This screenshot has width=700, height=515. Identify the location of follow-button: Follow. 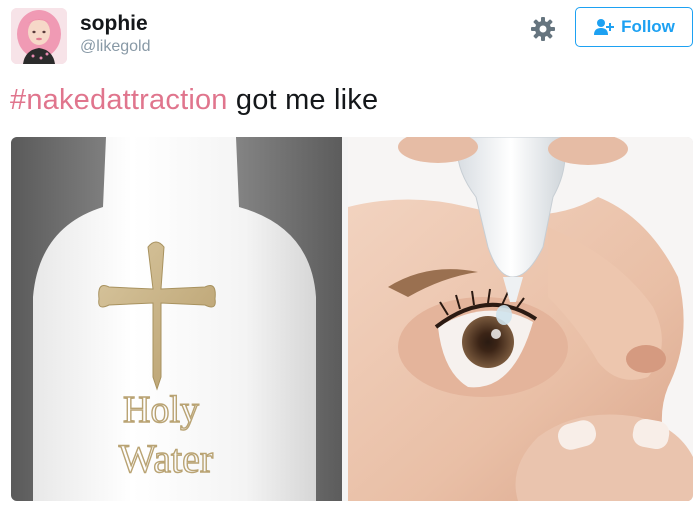
(634, 27).